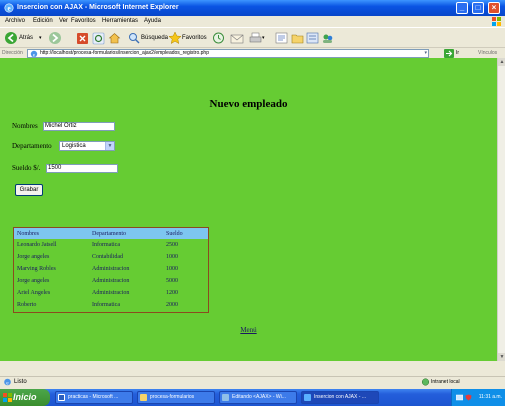 This screenshot has width=505, height=406. I want to click on scroll-down-icon: ▼, so click(501, 357).